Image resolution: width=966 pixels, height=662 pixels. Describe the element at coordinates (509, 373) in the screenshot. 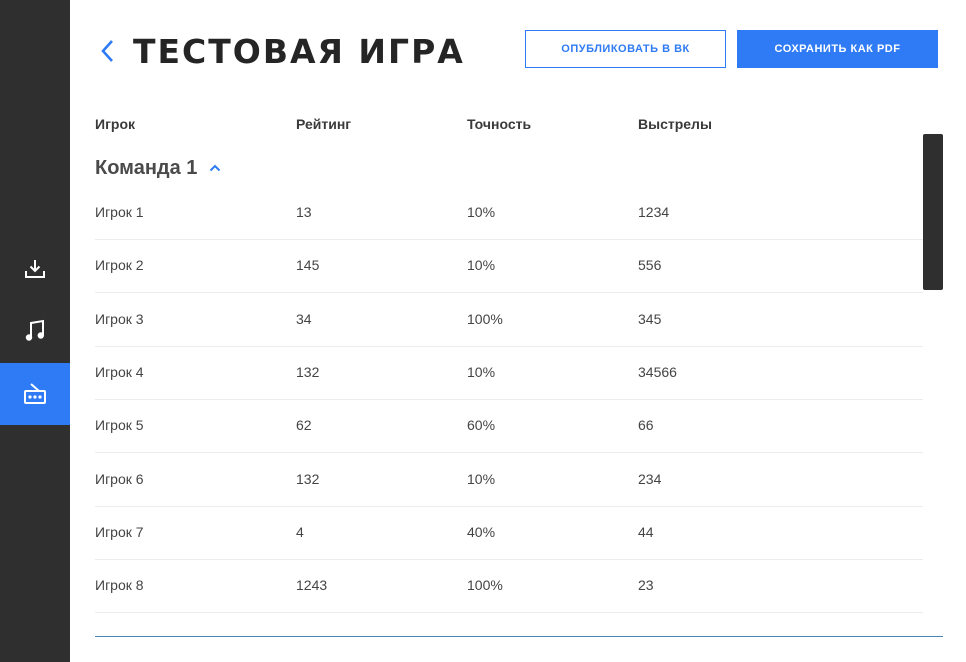

I see `table-row: Игрок 4 132 10% 34566` at that location.